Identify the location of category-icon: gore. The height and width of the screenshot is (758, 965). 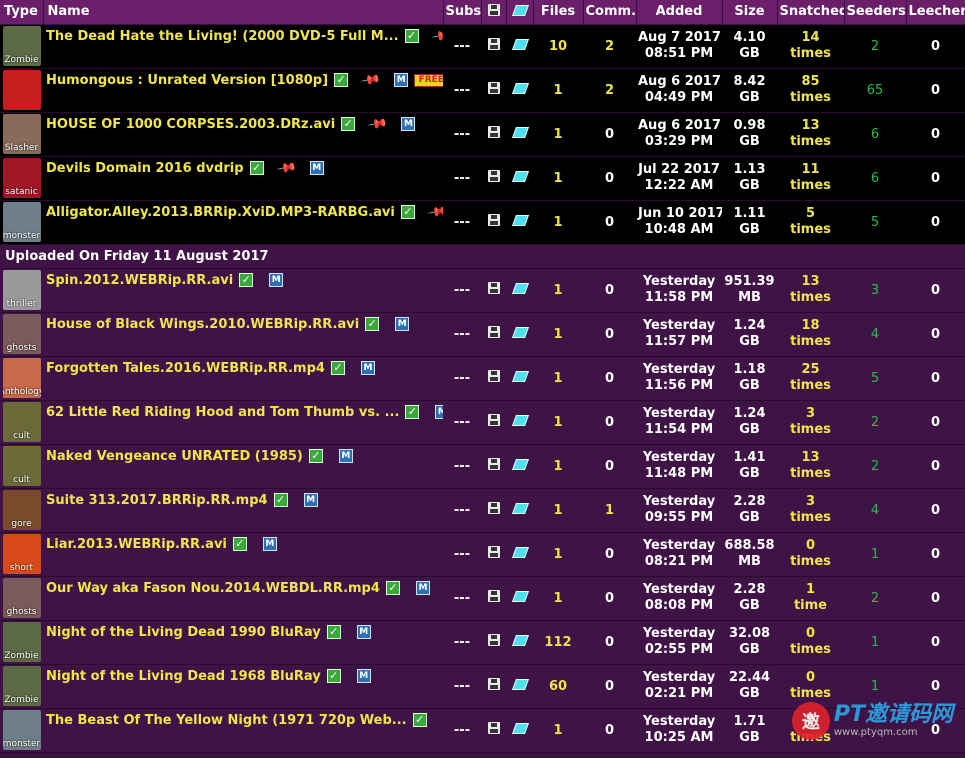
(21, 510).